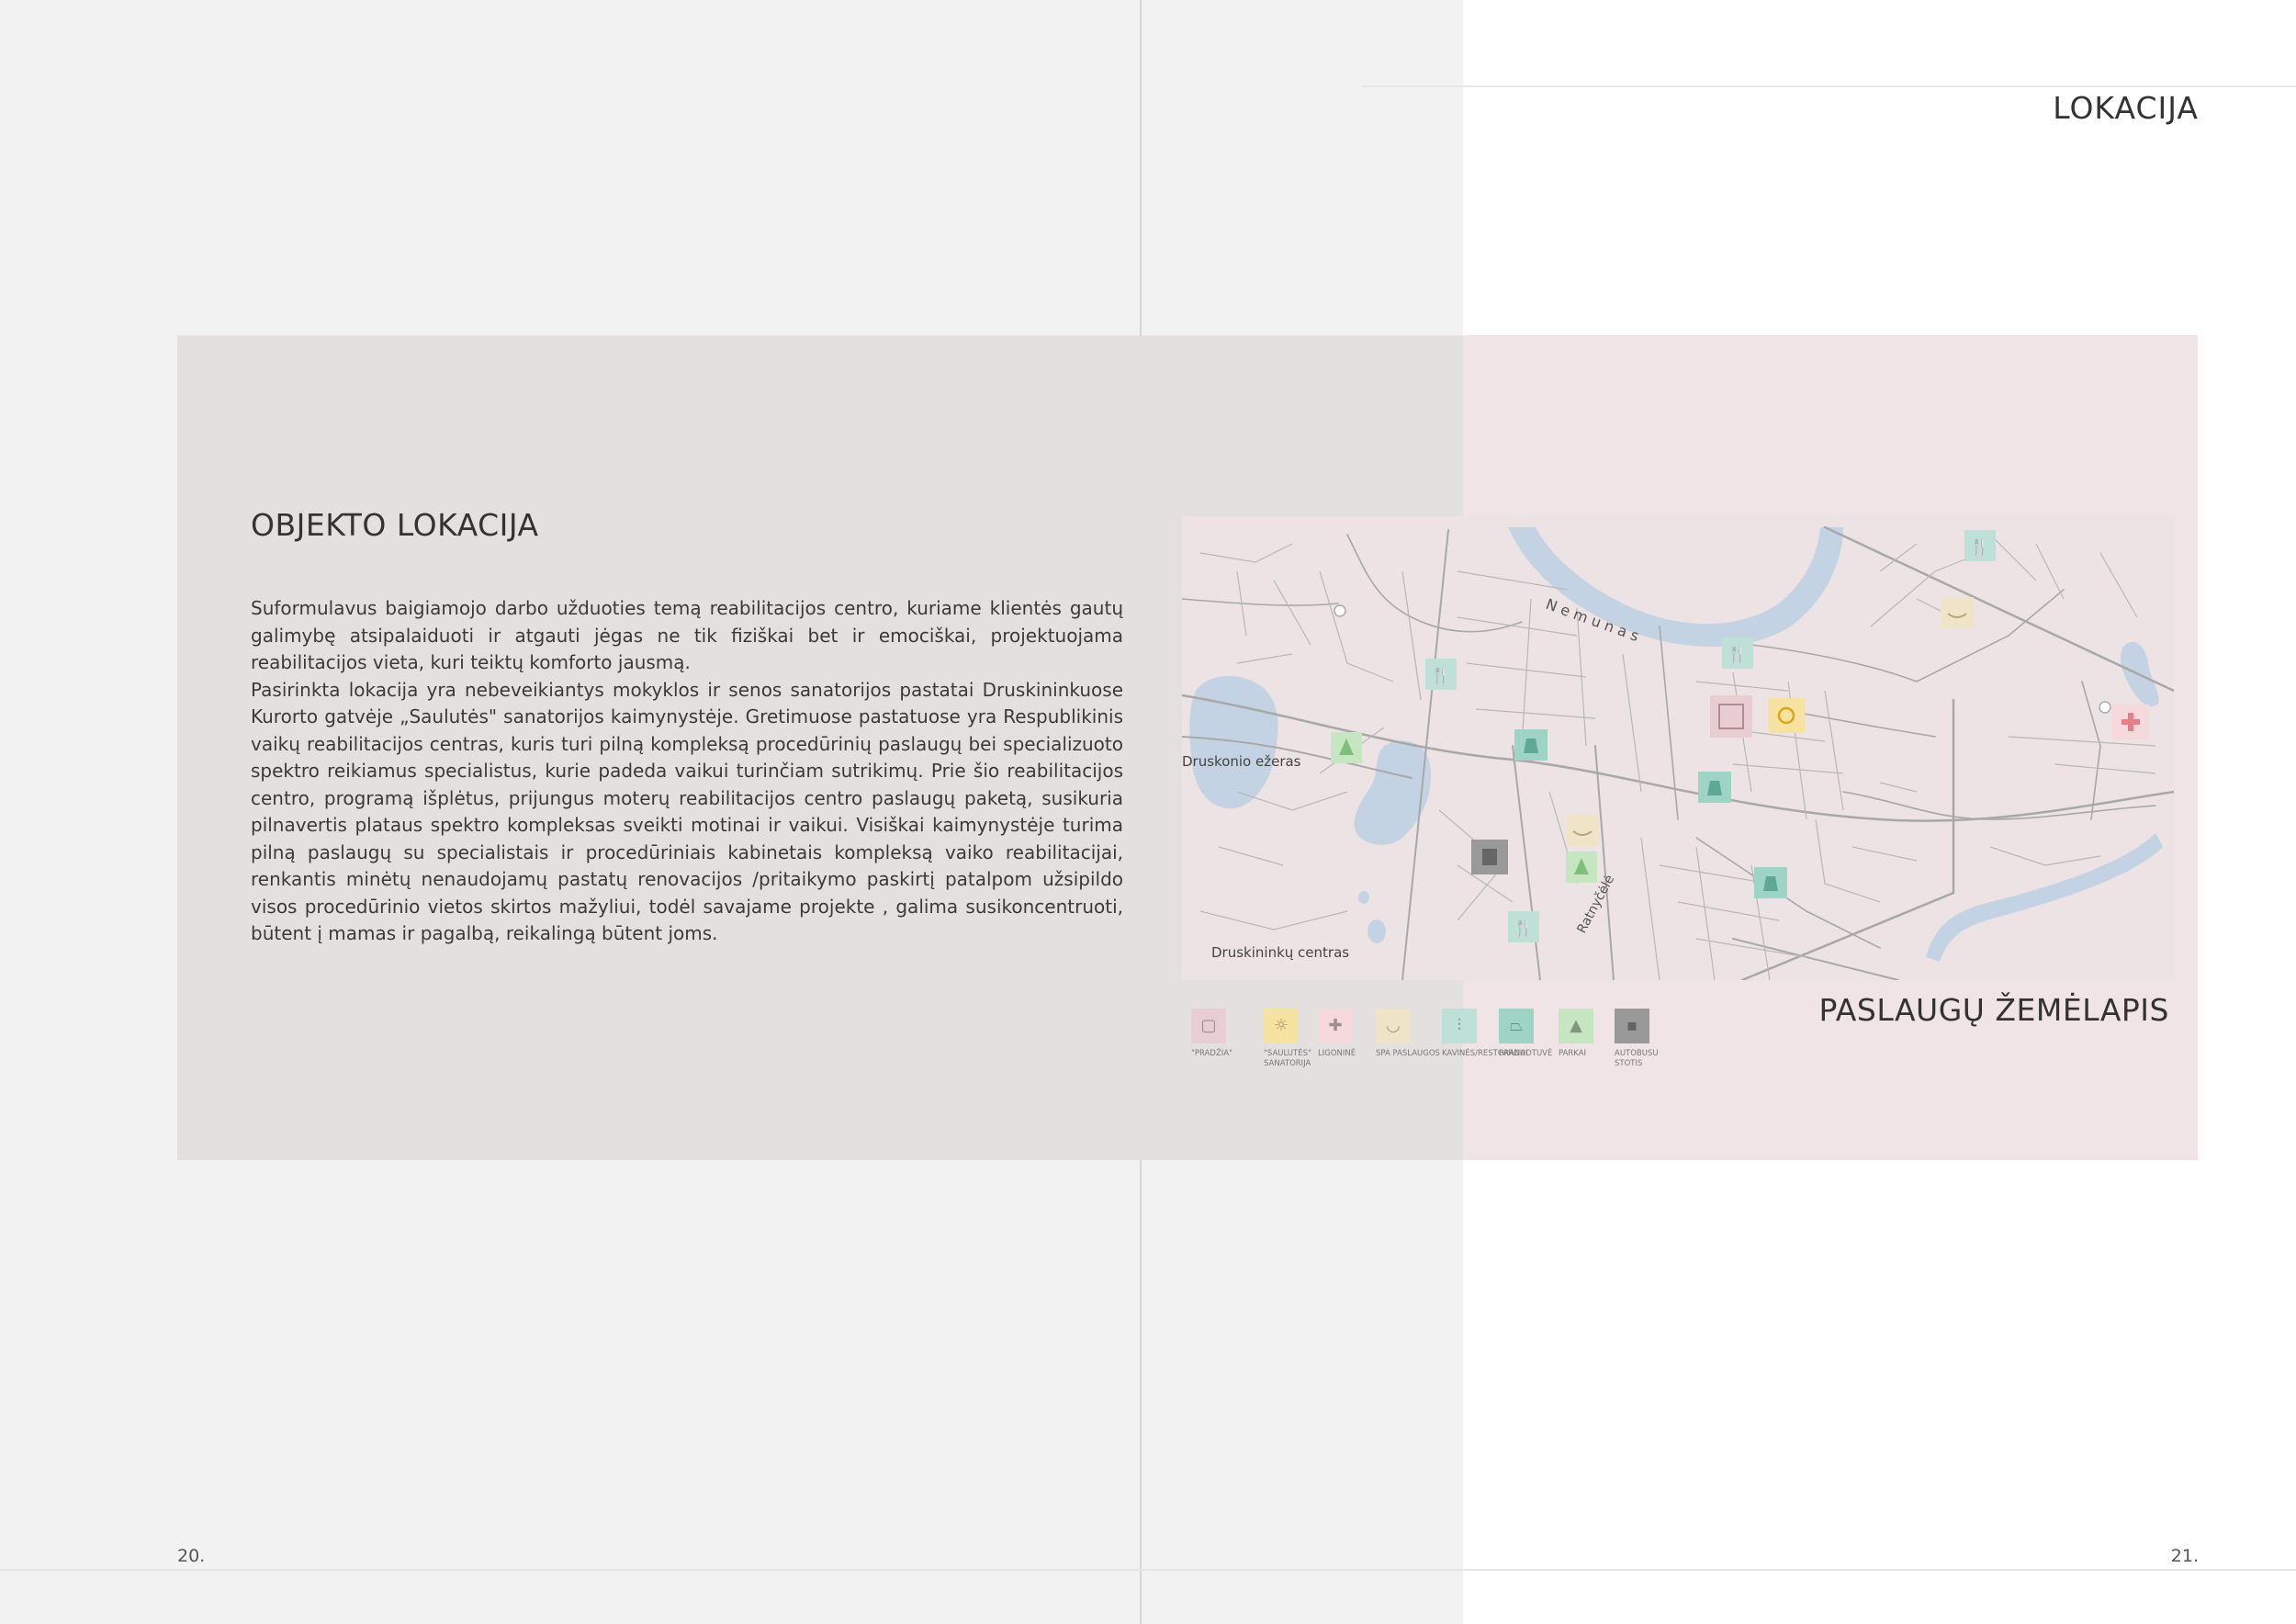  I want to click on legend-item: ◡ SPA PASLAUGOS, so click(1408, 1034).